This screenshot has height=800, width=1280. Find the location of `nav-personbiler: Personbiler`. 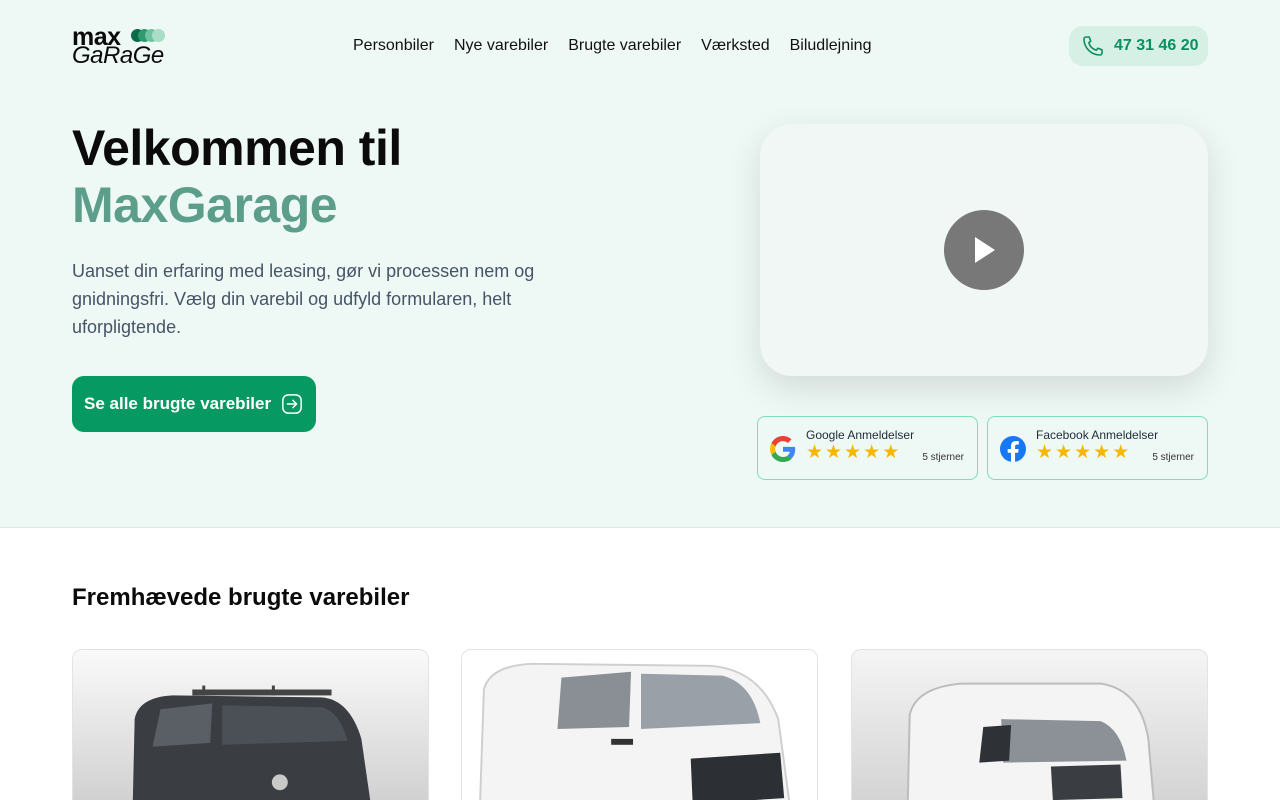

nav-personbiler: Personbiler is located at coordinates (393, 46).